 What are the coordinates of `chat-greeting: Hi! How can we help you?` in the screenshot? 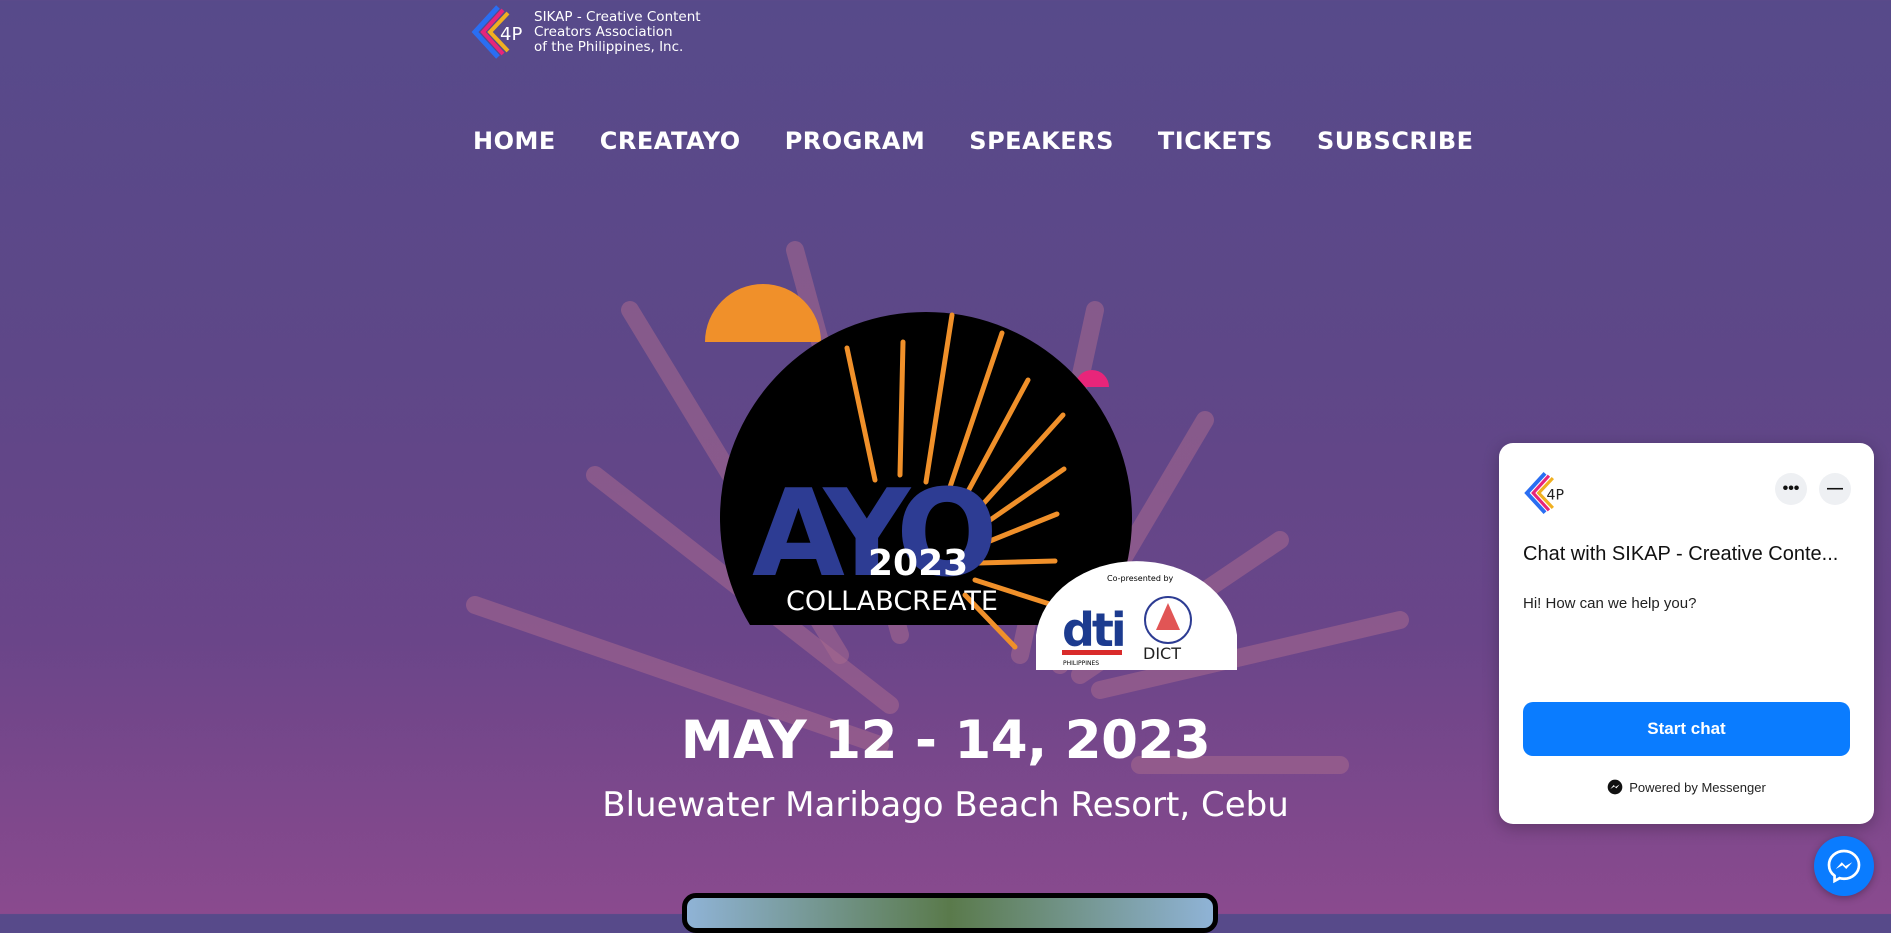 It's located at (1610, 603).